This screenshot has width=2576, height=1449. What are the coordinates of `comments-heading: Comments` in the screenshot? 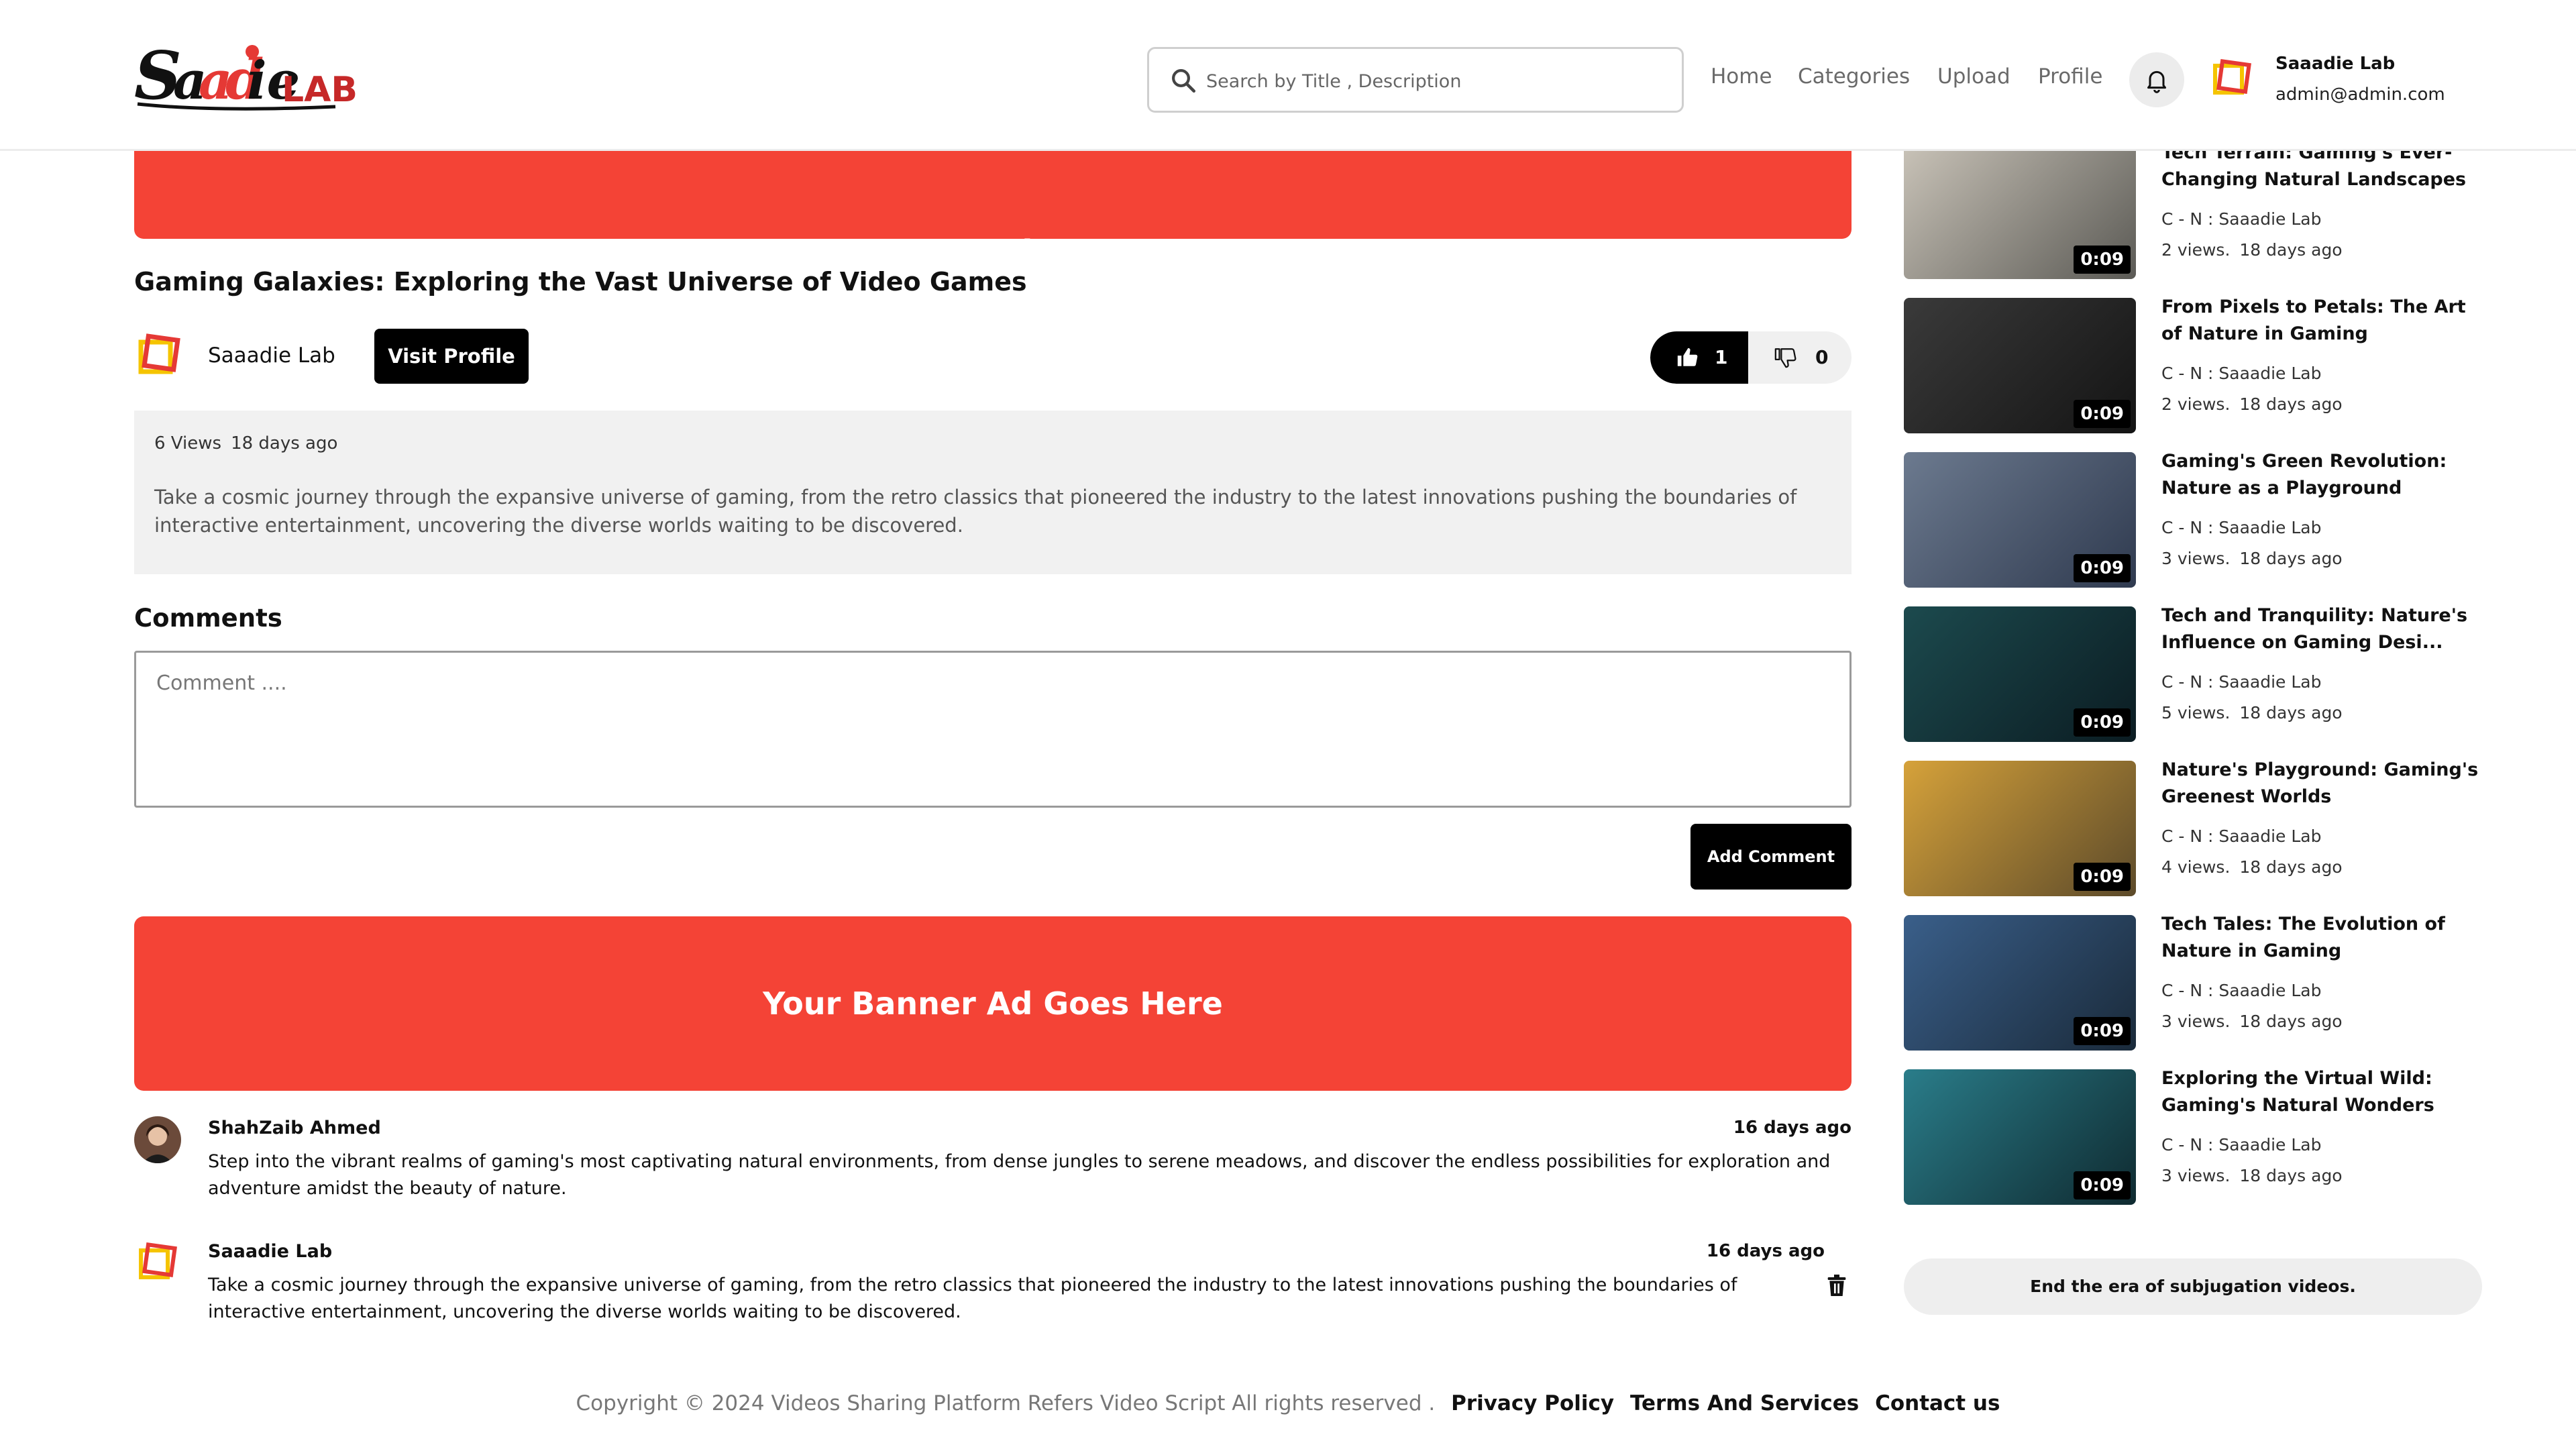 It's located at (208, 618).